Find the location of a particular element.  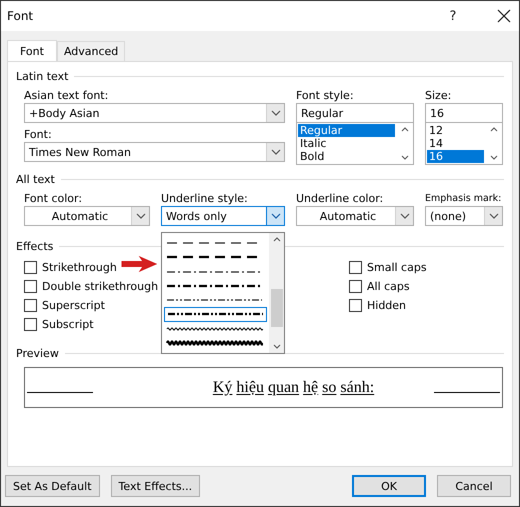

dropdown-field: +Body Asian is located at coordinates (154, 113).